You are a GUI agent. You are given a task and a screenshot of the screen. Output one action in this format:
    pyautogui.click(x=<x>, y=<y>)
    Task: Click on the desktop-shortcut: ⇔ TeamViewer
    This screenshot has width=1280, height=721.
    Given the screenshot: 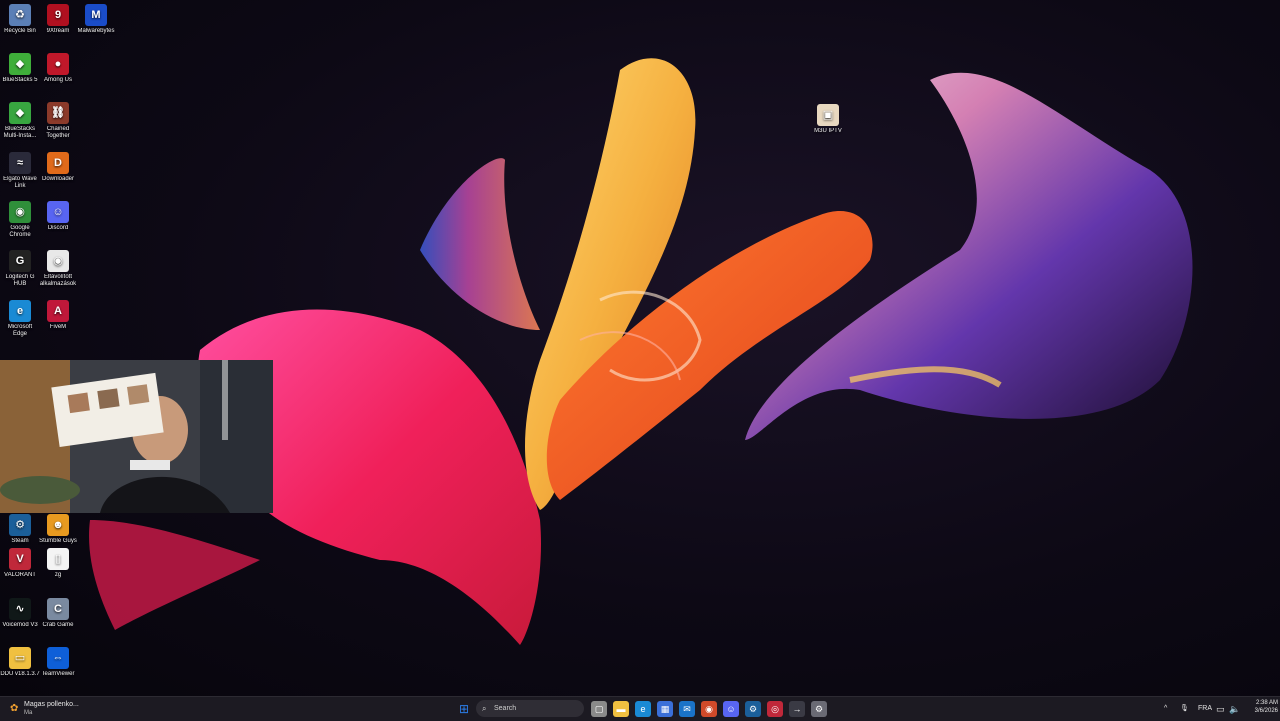 What is the action you would take?
    pyautogui.click(x=58, y=662)
    